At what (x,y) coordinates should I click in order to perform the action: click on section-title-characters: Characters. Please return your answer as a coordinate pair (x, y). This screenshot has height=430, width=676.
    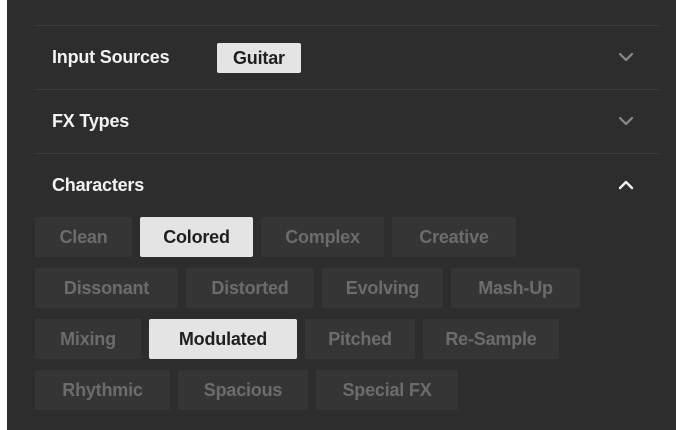
    Looking at the image, I should click on (98, 185).